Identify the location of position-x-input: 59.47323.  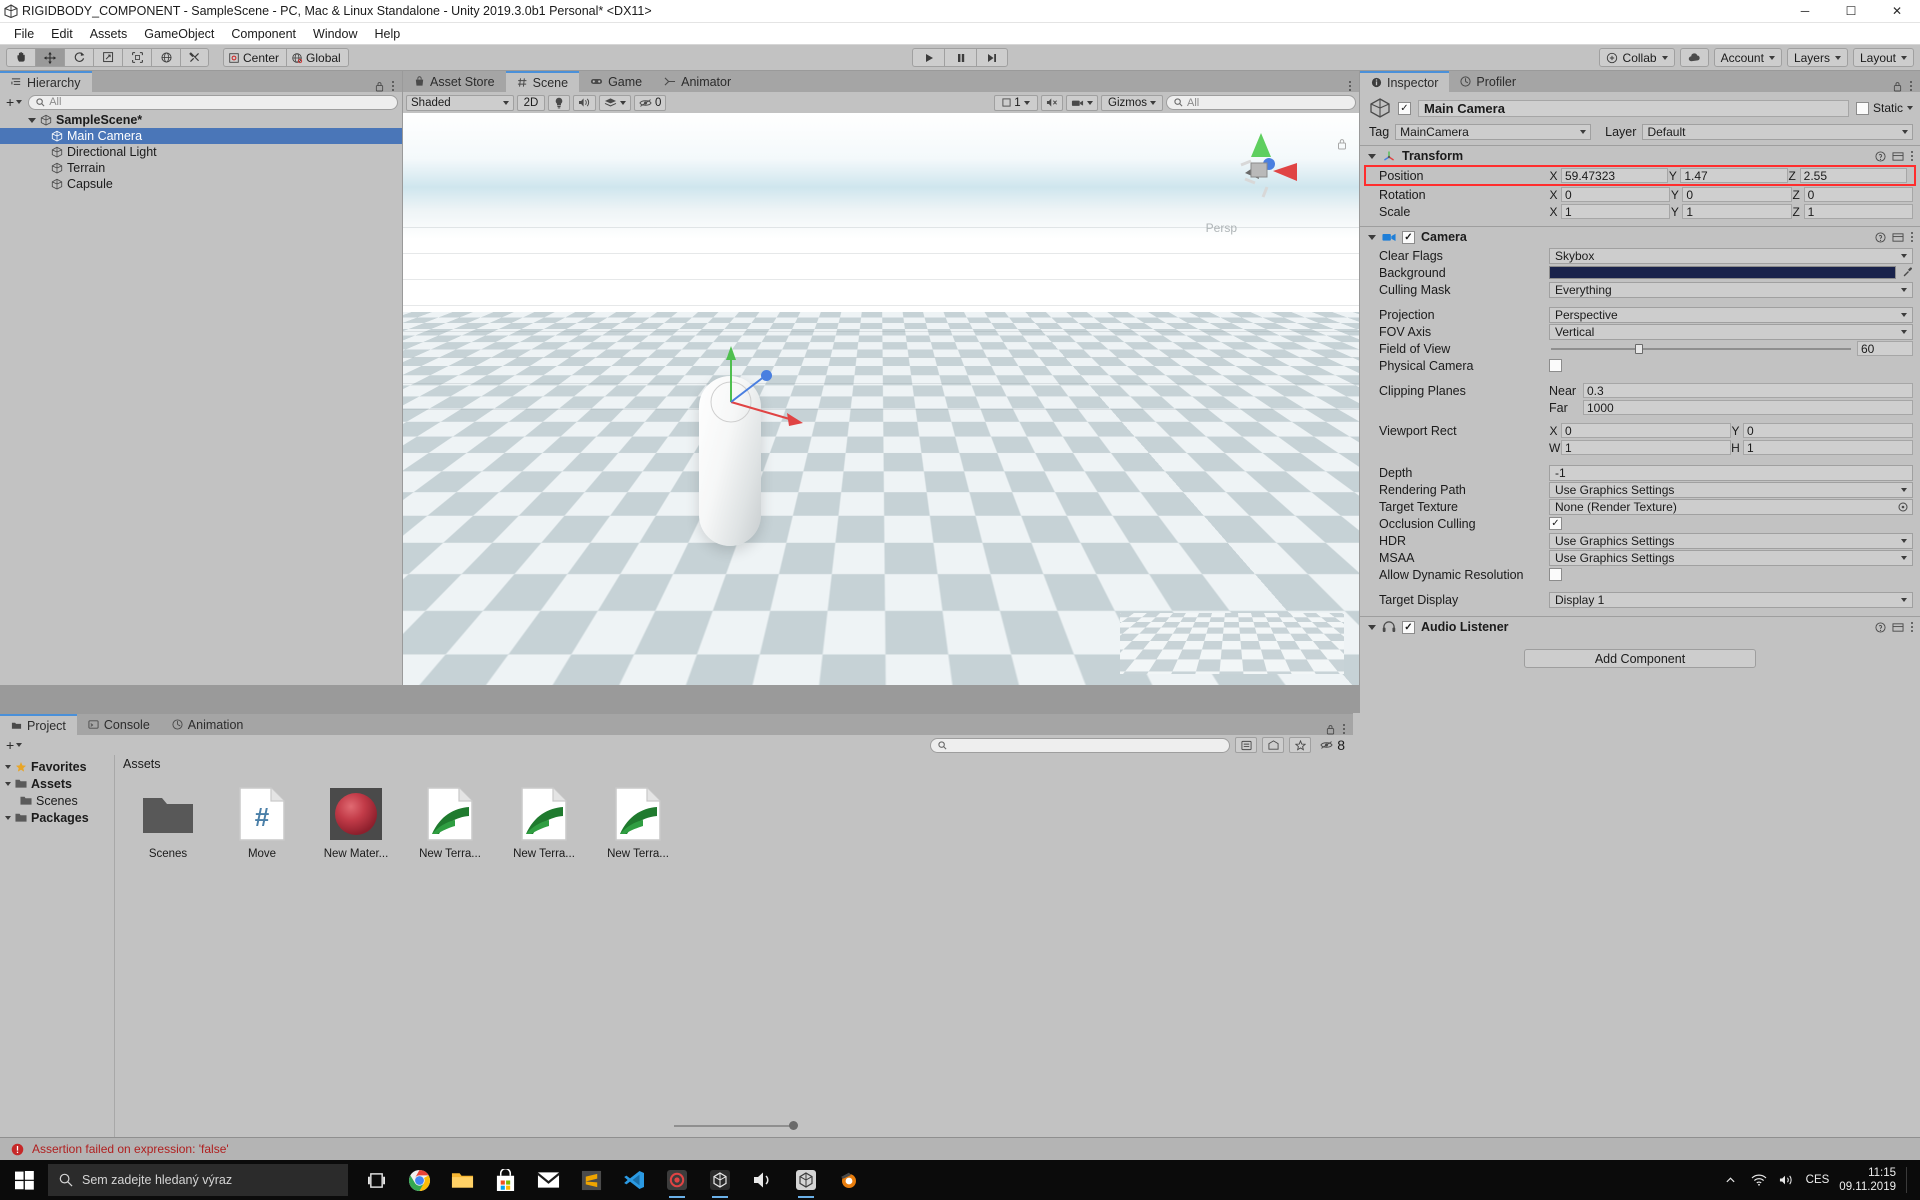
(1615, 175).